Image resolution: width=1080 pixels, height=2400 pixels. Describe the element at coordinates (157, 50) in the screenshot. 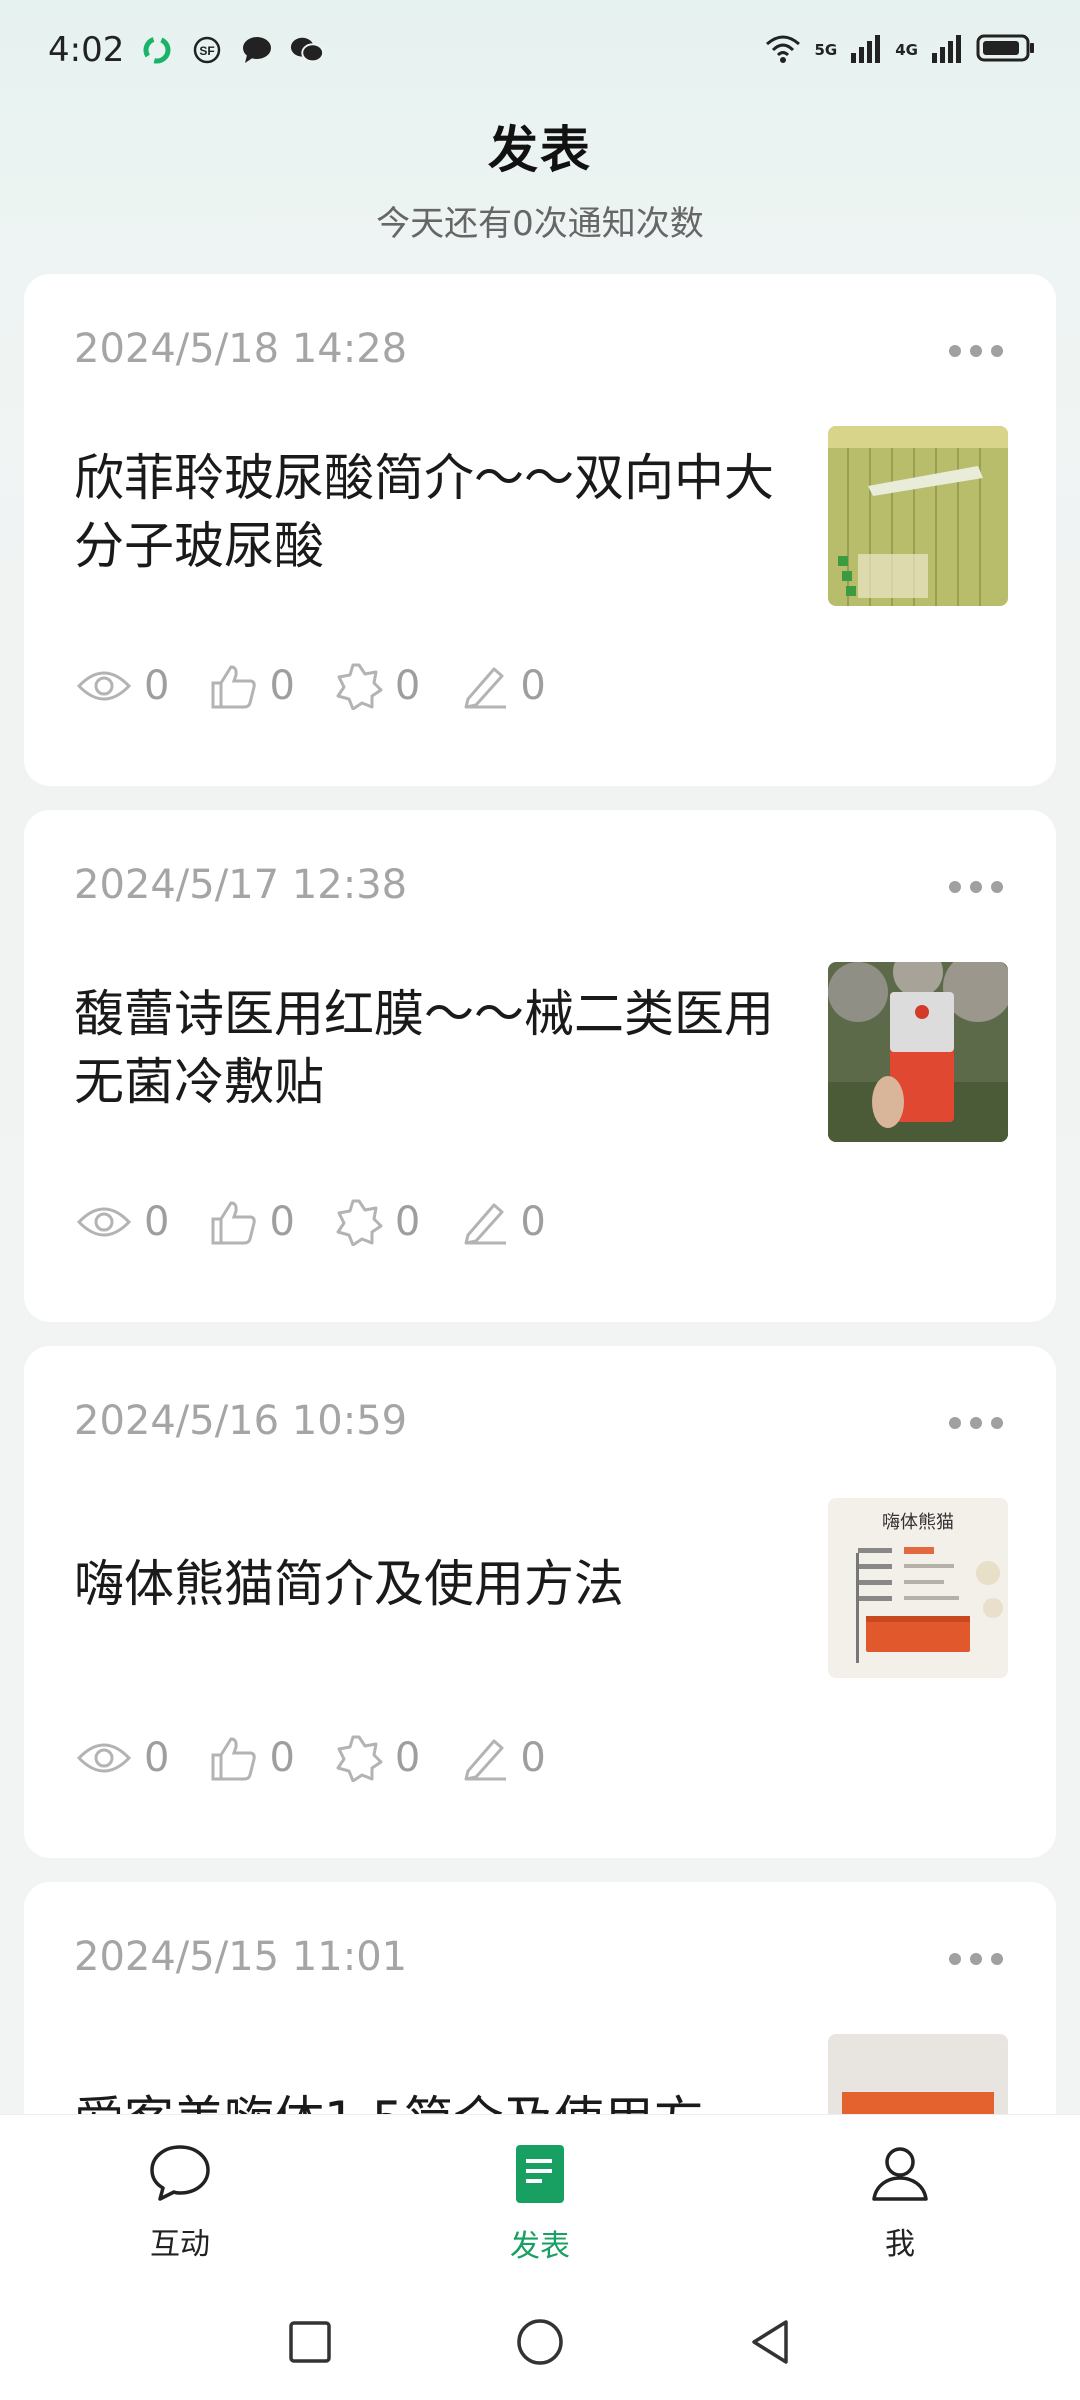

I see `app-swirl-icon` at that location.